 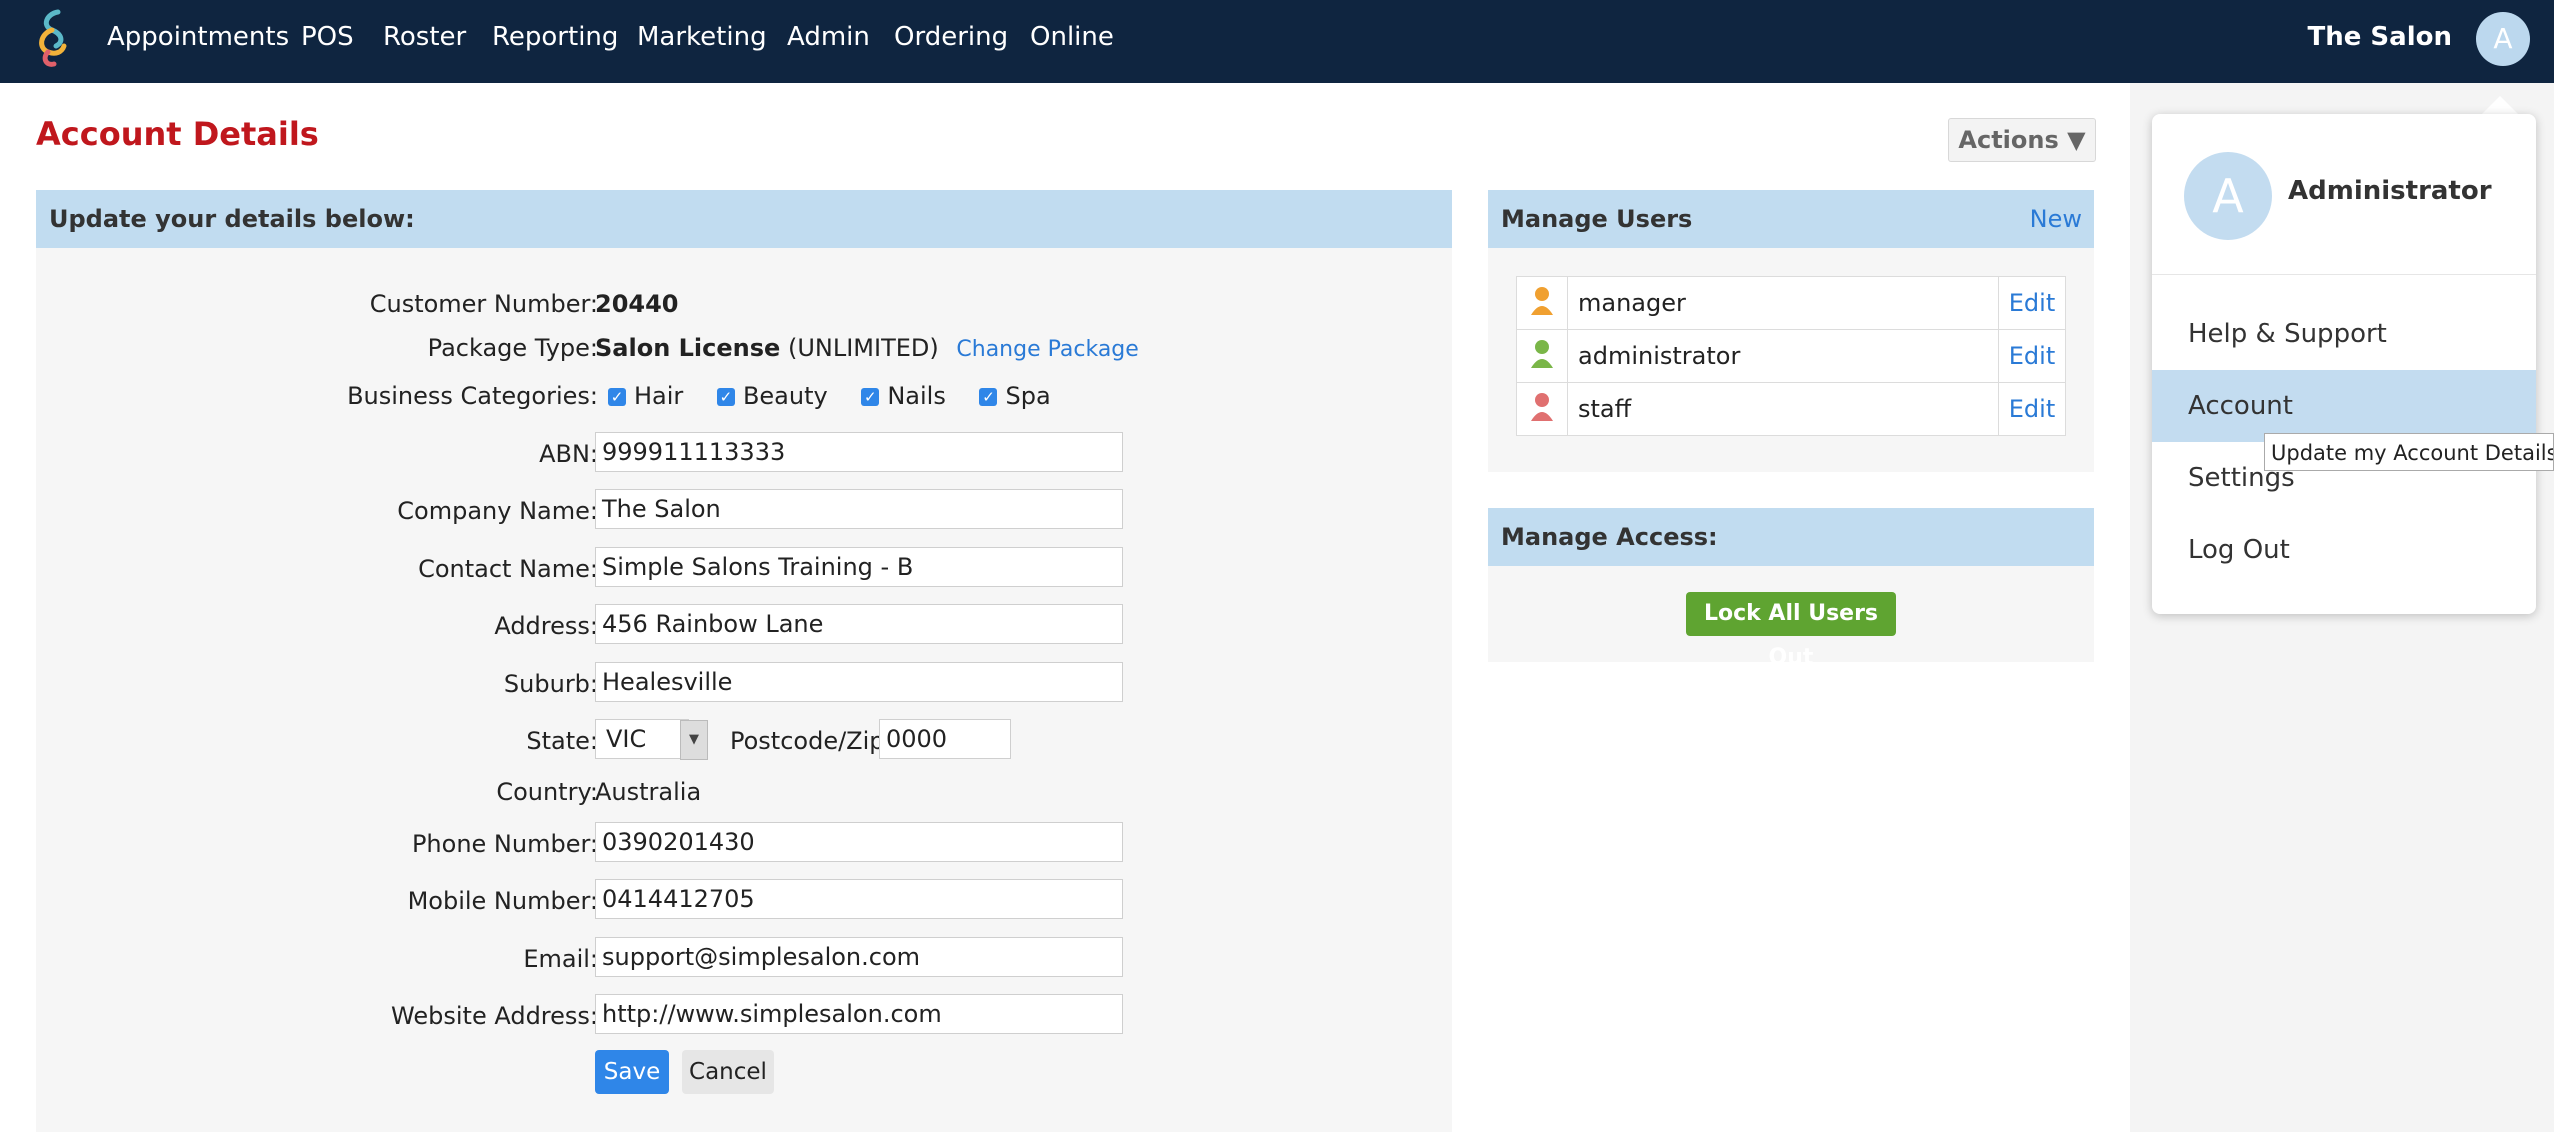 I want to click on user-name: staff, so click(x=1783, y=409).